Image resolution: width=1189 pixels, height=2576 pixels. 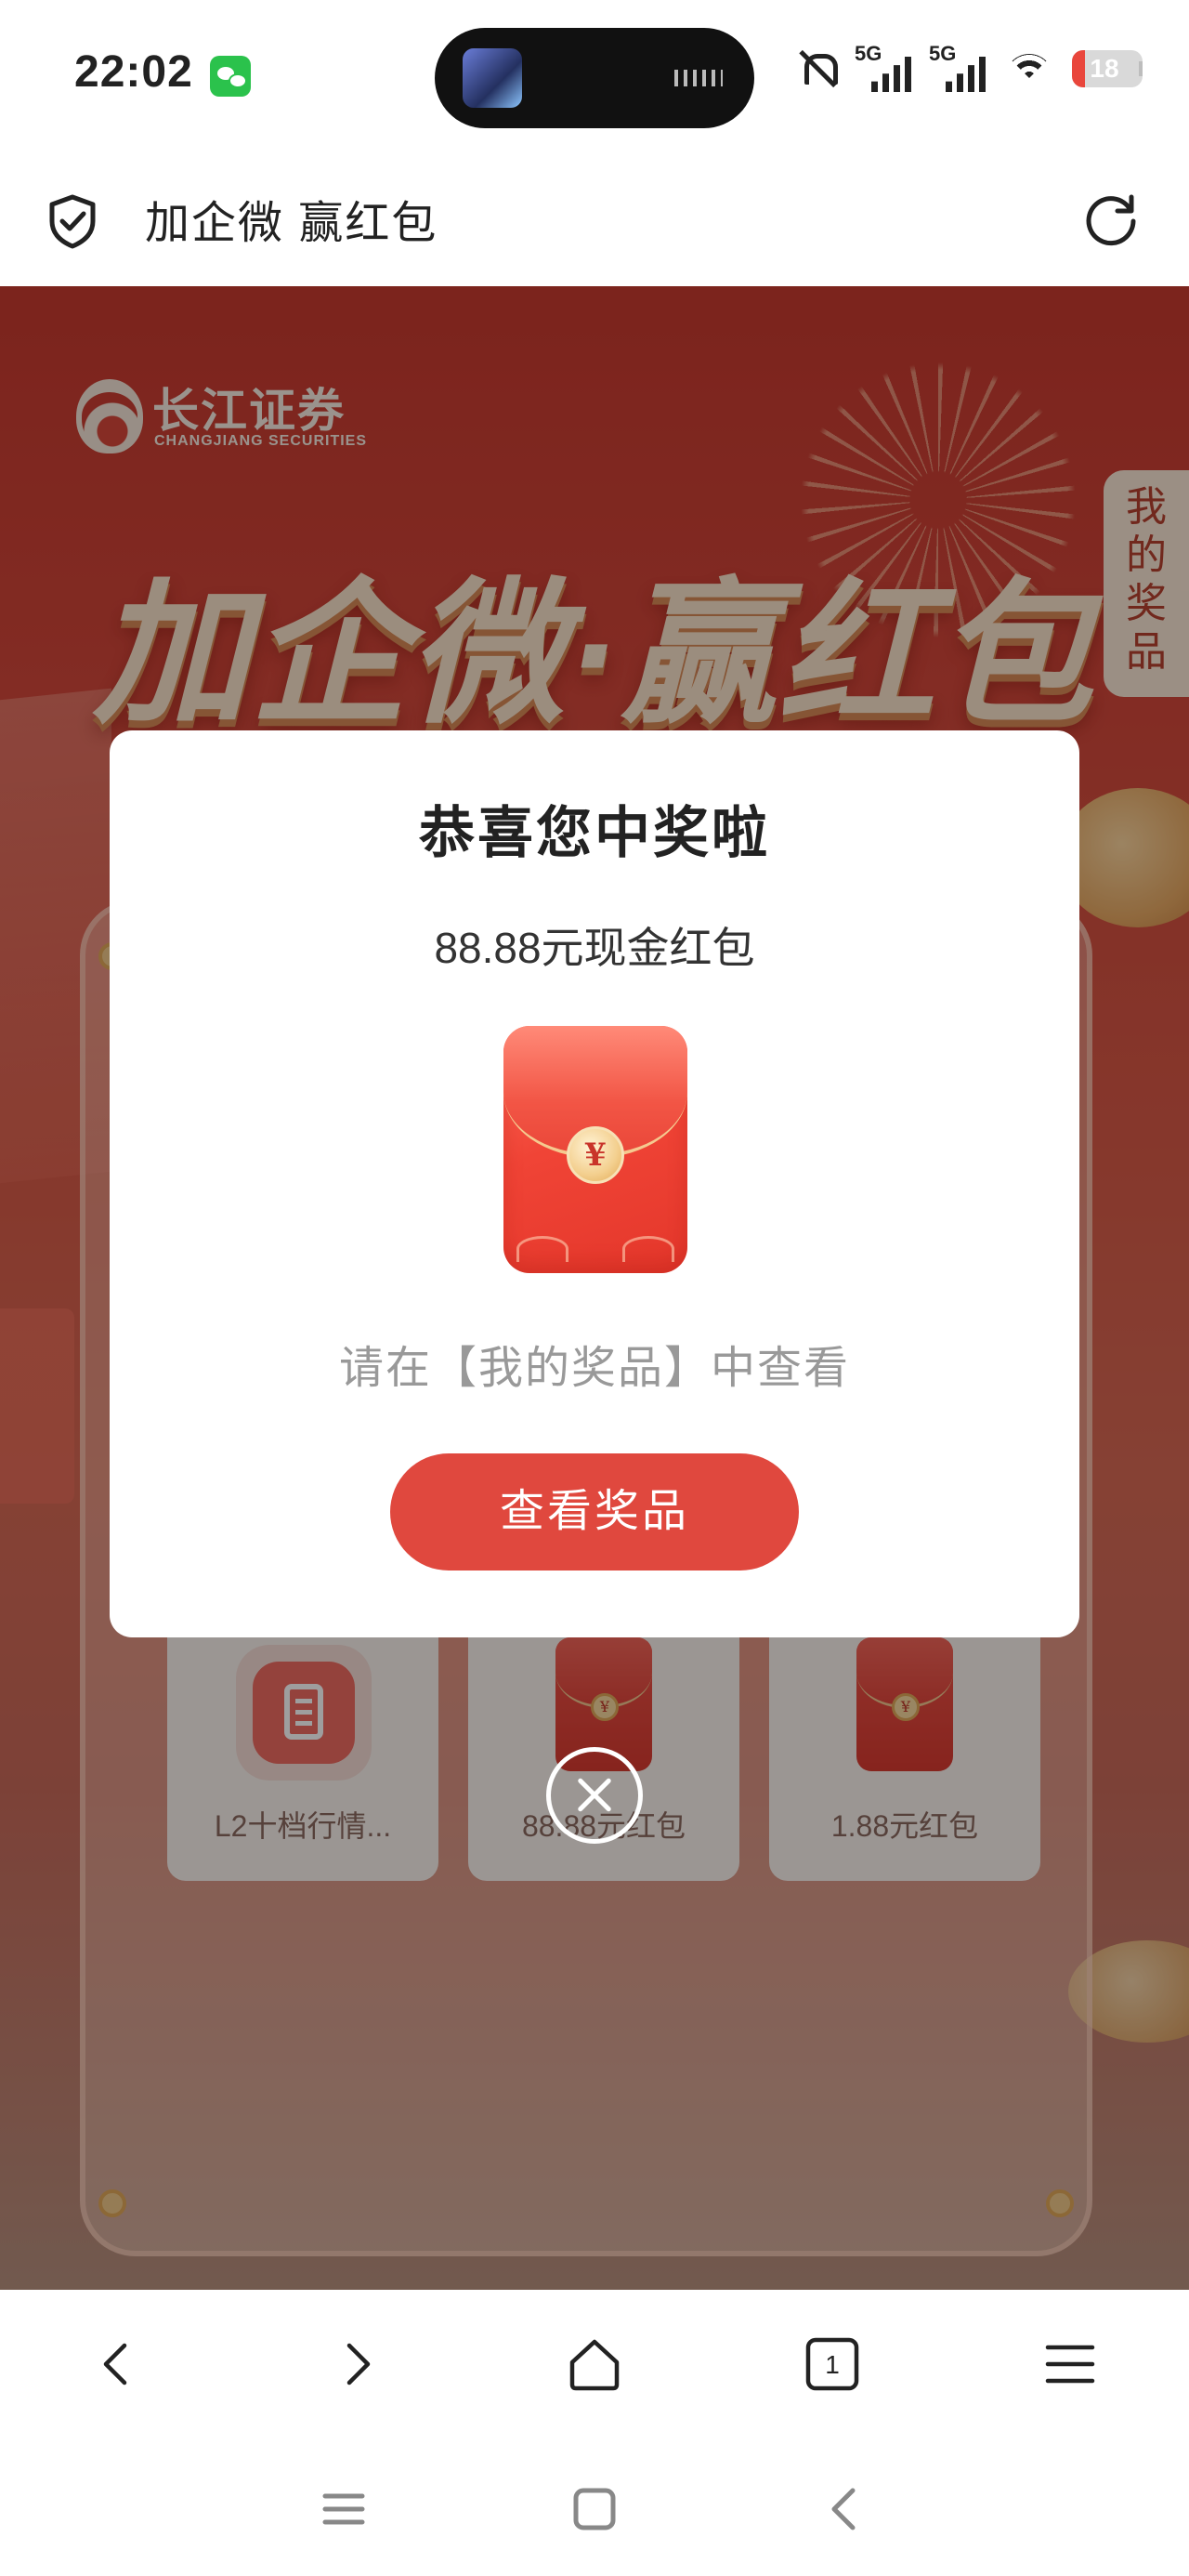 I want to click on back-icon, so click(x=117, y=2364).